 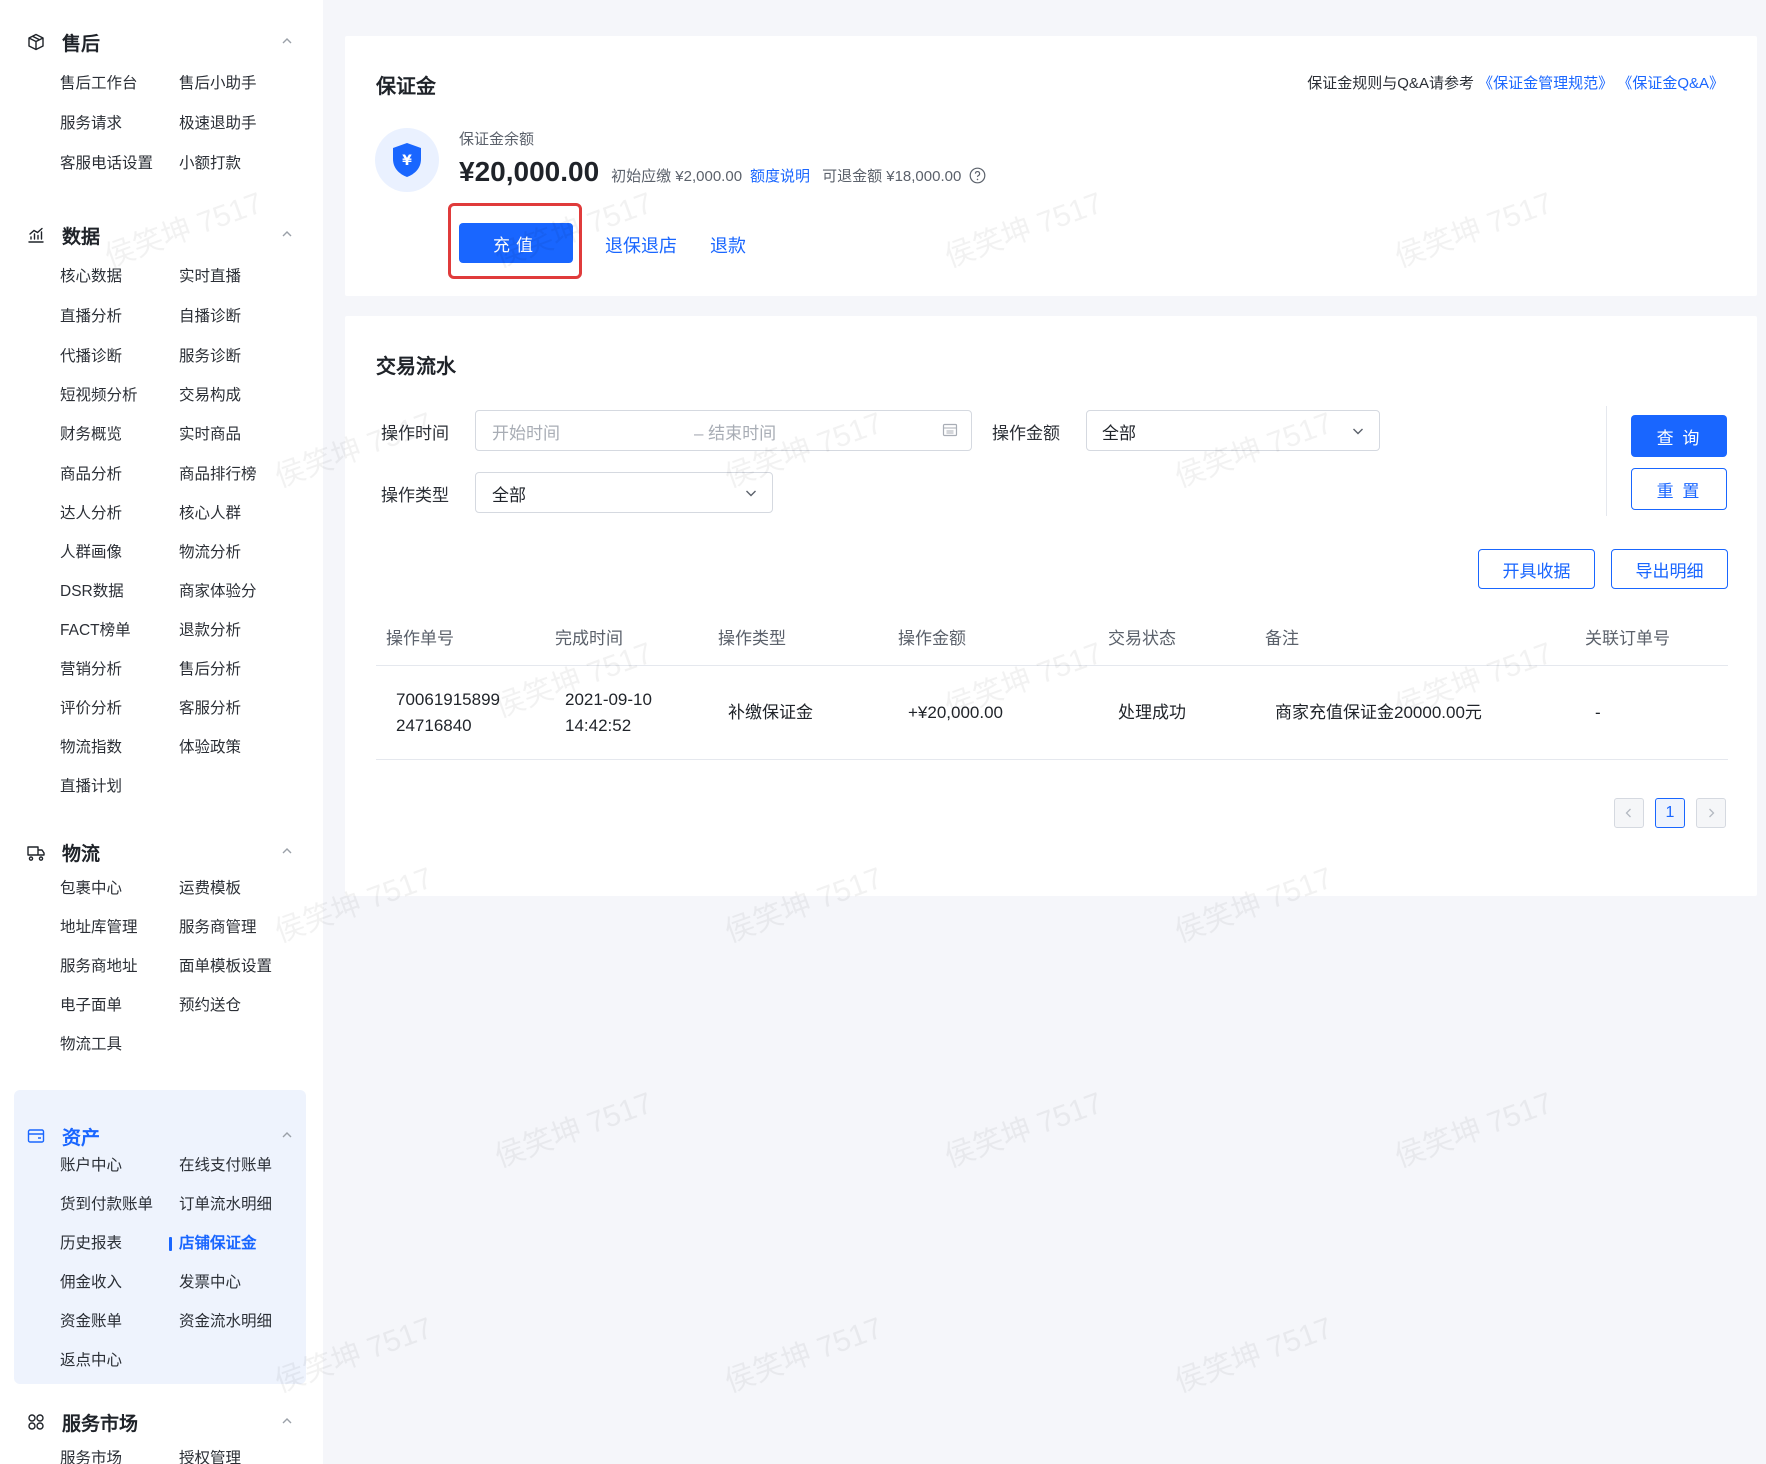 What do you see at coordinates (210, 748) in the screenshot?
I see `sidebar-item-experience-policy: 体验政策` at bounding box center [210, 748].